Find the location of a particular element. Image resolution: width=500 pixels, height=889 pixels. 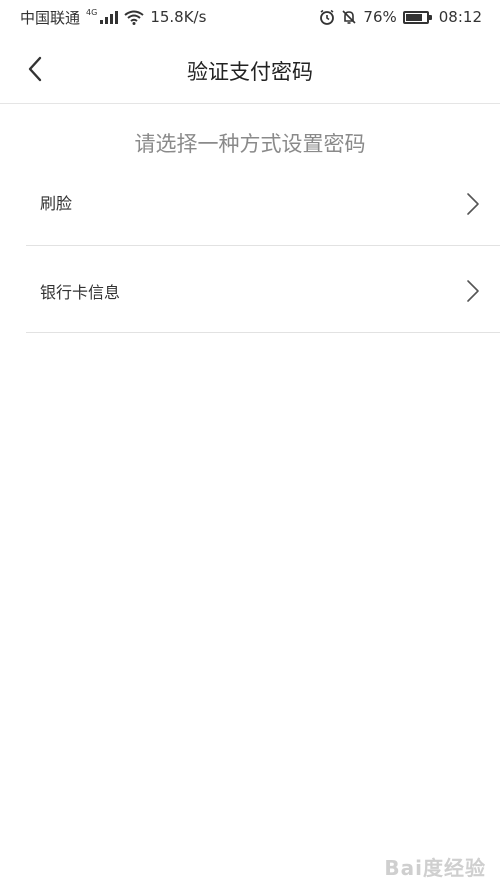

network-type: 4G is located at coordinates (92, 12).